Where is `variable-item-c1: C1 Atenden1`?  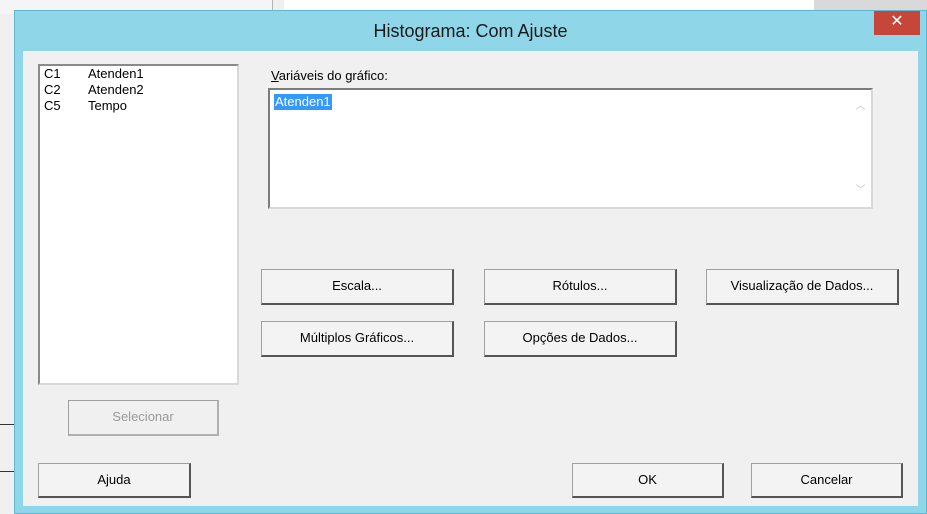
variable-item-c1: C1 Atenden1 is located at coordinates (138, 74).